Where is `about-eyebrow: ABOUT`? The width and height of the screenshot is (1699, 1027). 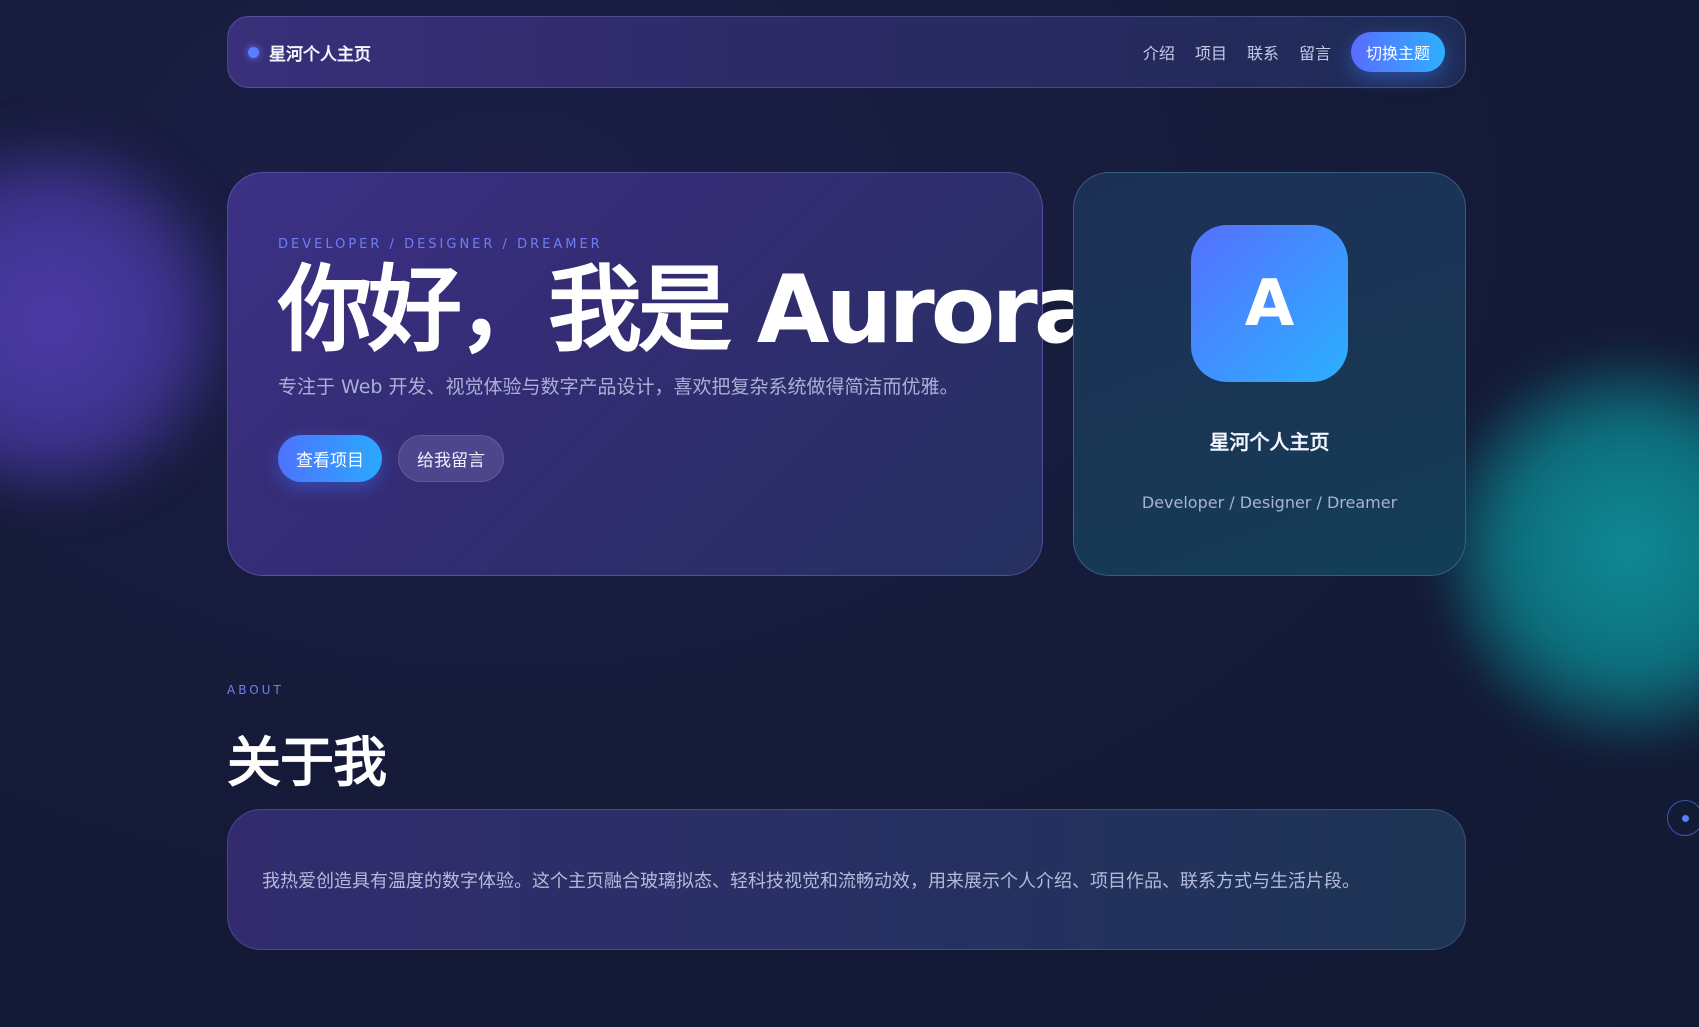 about-eyebrow: ABOUT is located at coordinates (255, 690).